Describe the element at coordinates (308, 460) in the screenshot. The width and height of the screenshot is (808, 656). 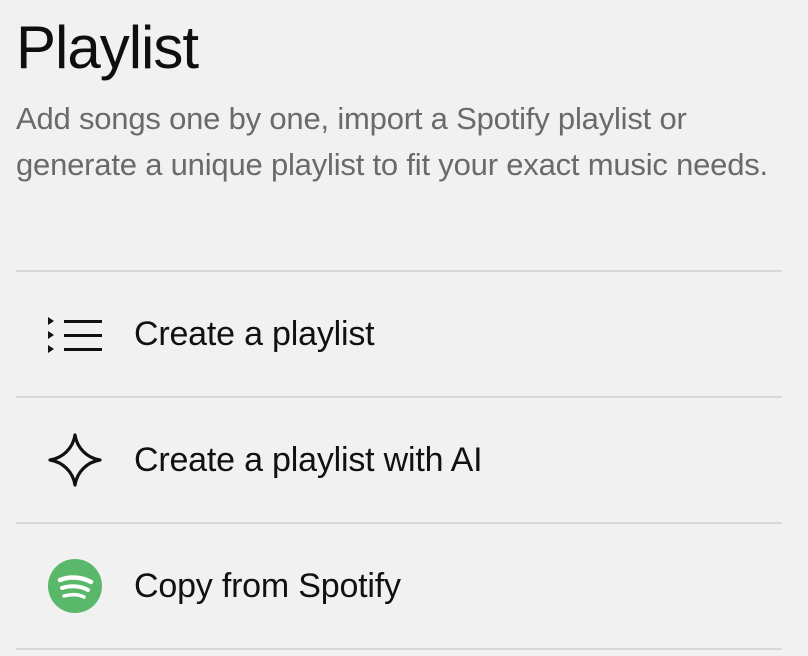
I see `create-ai-playlist-label: Create a playlist with AI` at that location.